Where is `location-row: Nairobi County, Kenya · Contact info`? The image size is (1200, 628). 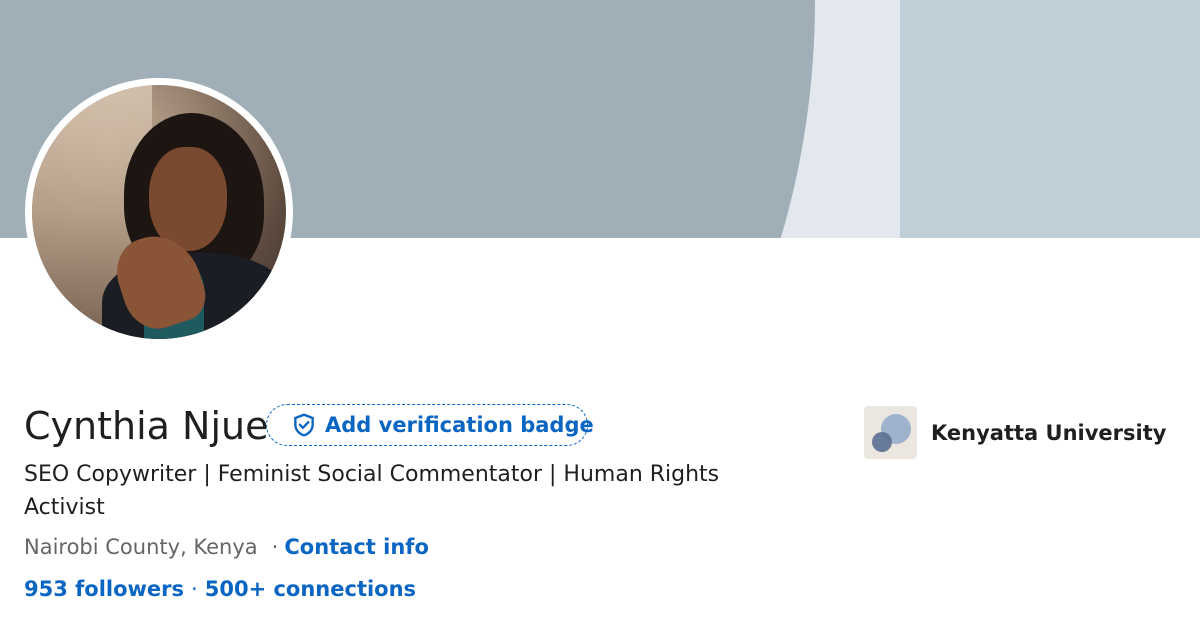
location-row: Nairobi County, Kenya · Contact info is located at coordinates (226, 547).